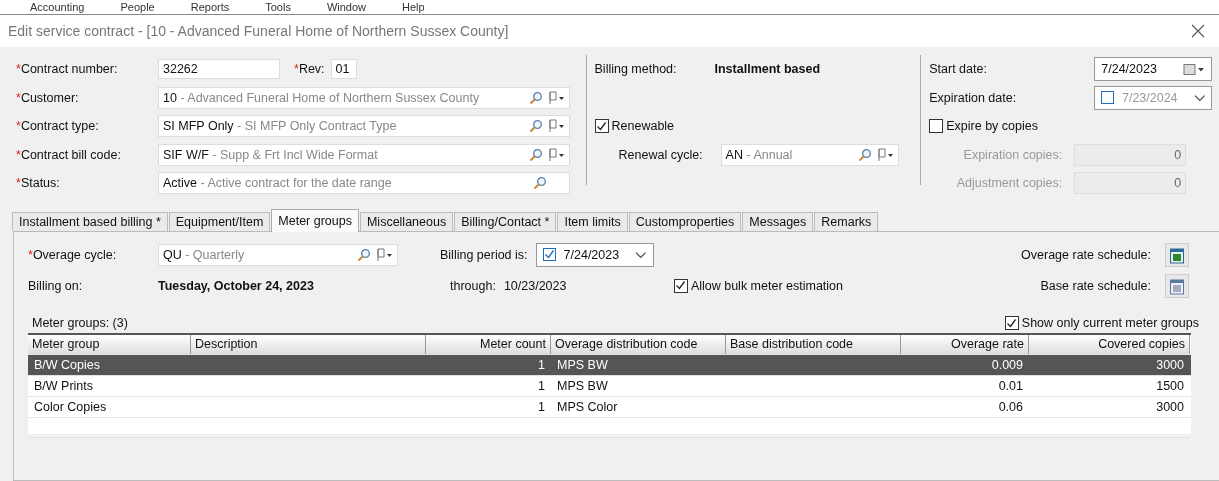  What do you see at coordinates (1010, 407) in the screenshot?
I see `table-cell-text: 0.06` at bounding box center [1010, 407].